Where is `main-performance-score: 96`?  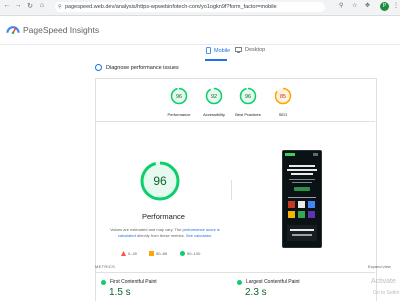
main-performance-score: 96 is located at coordinates (160, 181).